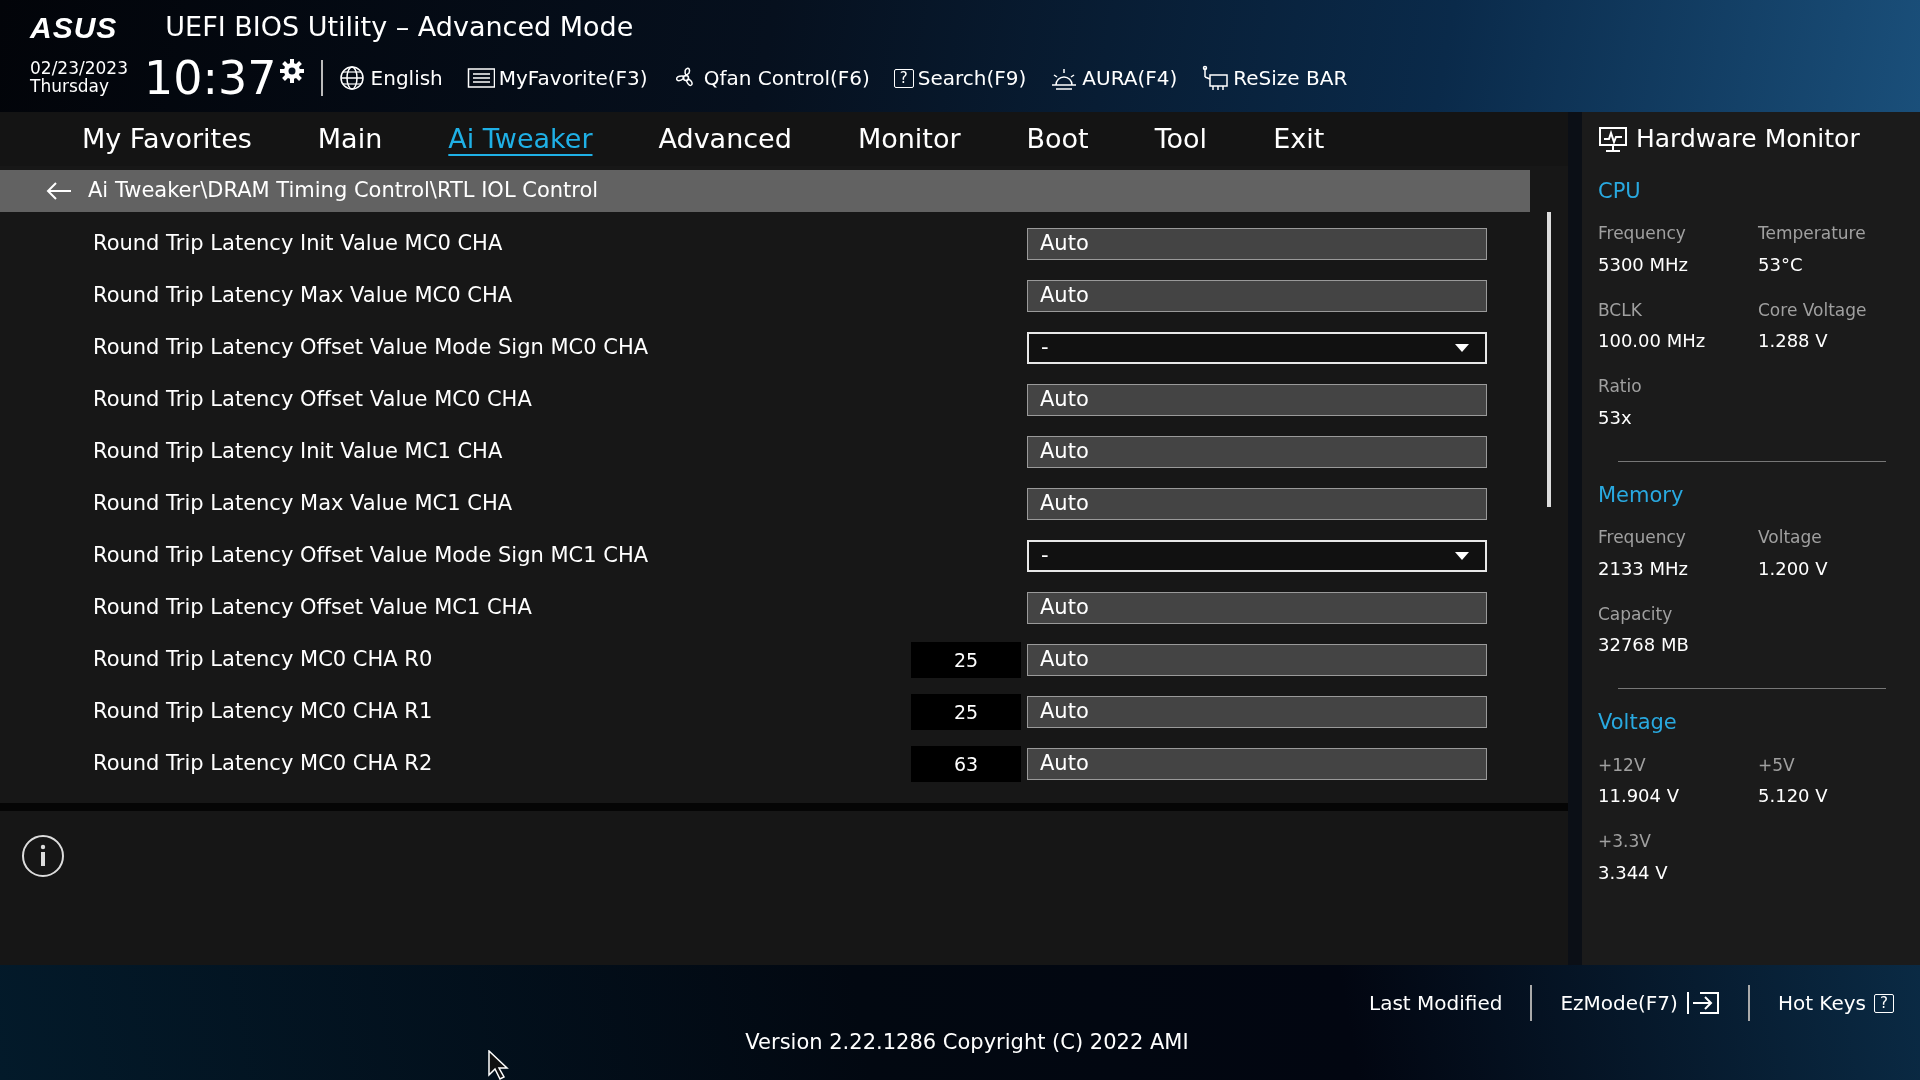 This screenshot has width=1920, height=1080. I want to click on stat-value: 53x, so click(1615, 417).